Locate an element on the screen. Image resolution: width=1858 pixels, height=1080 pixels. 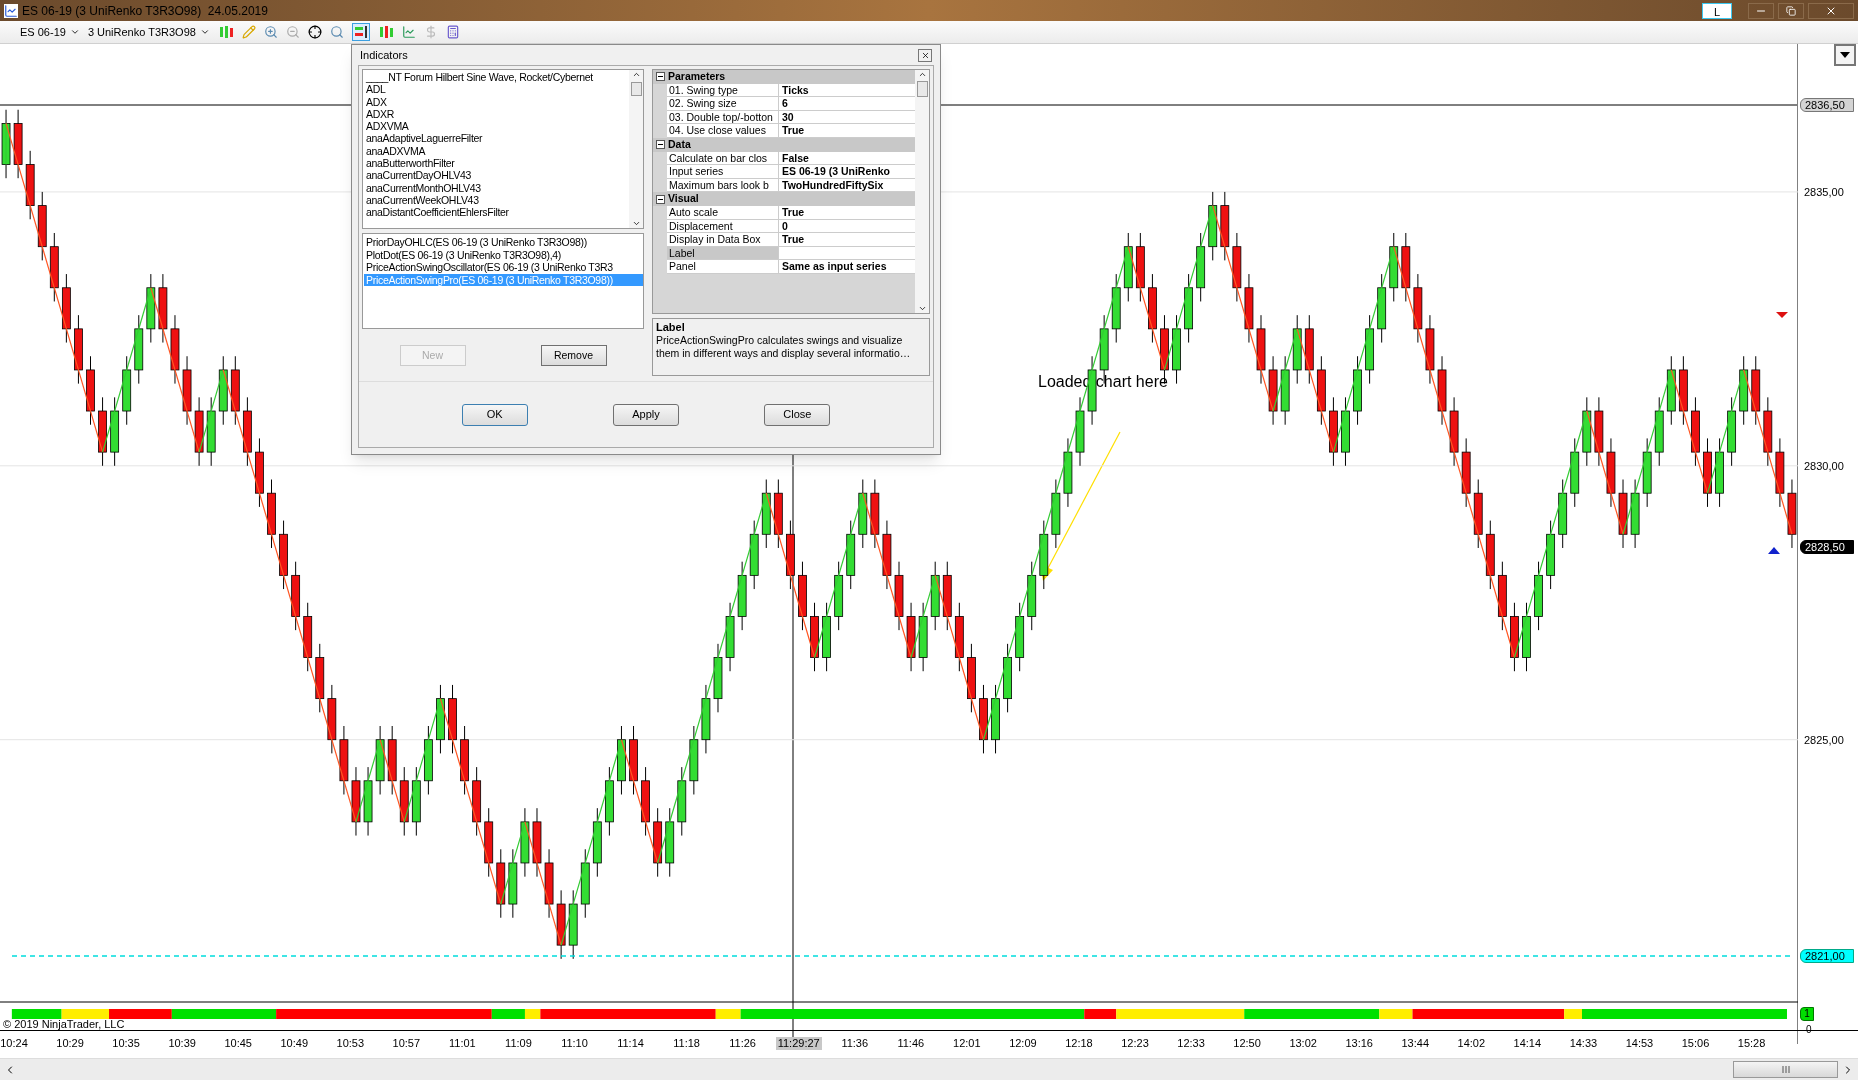
property-value: Same as input series is located at coordinates (847, 267).